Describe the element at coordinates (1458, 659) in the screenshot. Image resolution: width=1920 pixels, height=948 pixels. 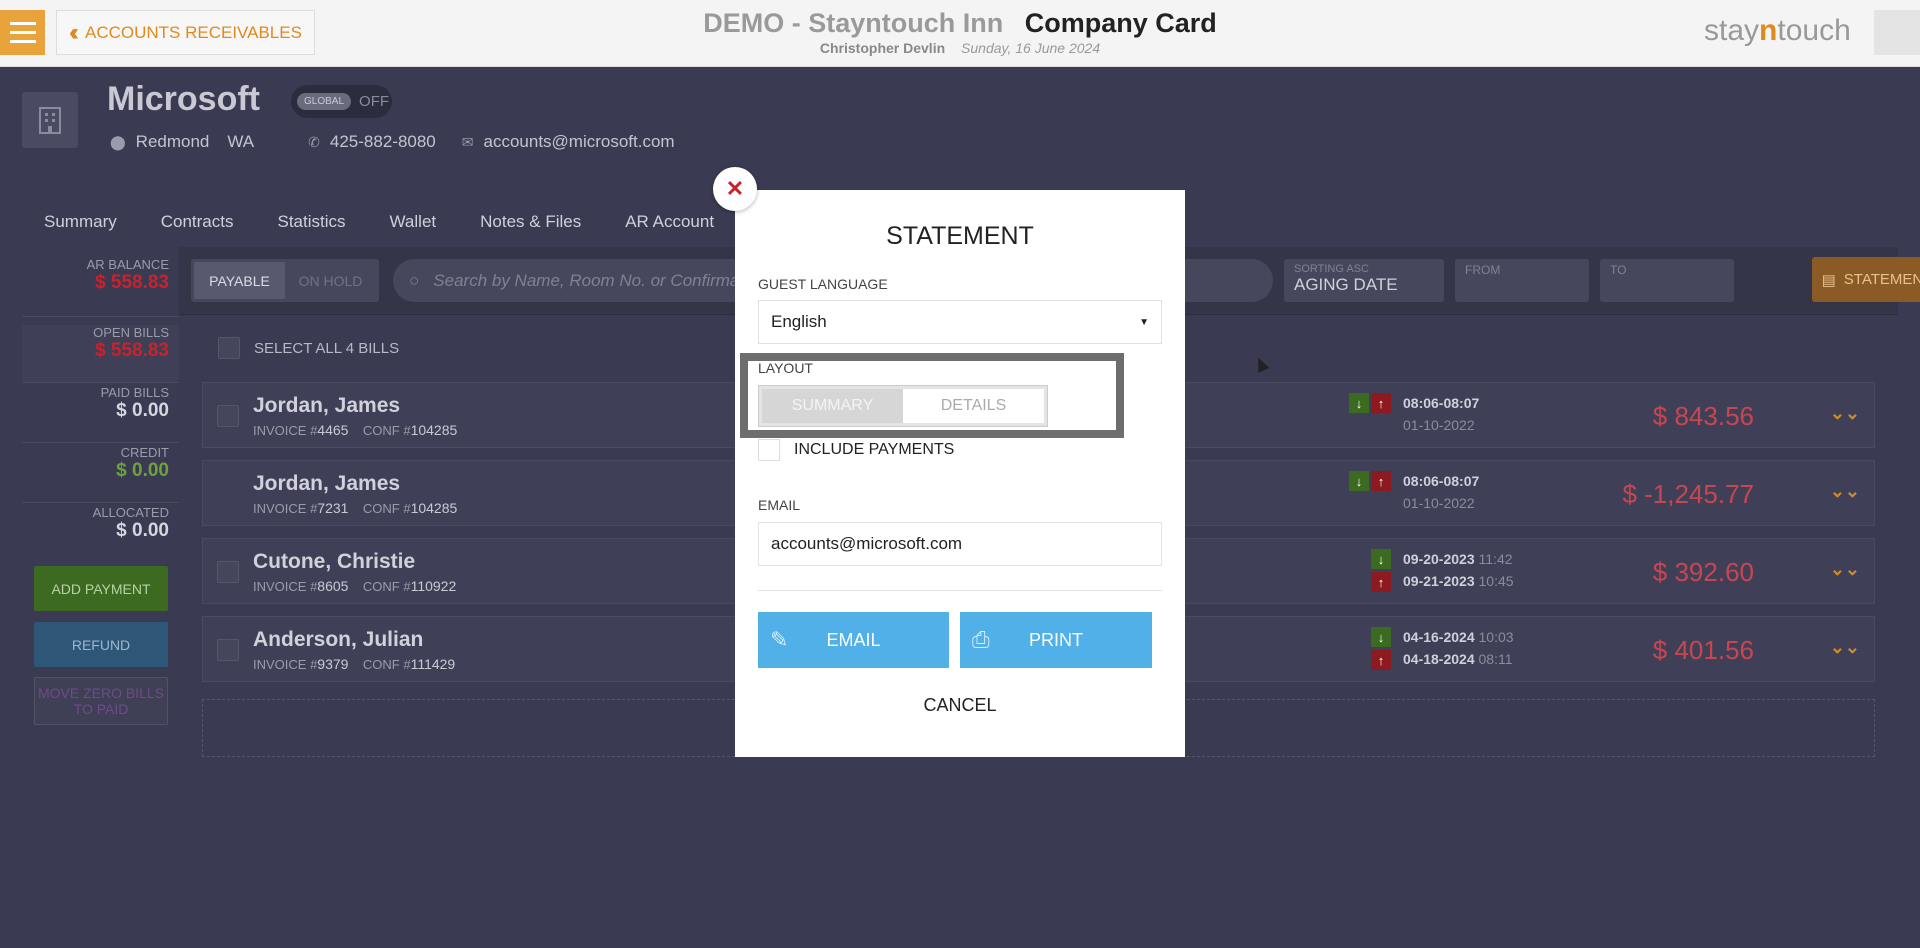
I see `departure-date: 04-18-2024 08:11` at that location.